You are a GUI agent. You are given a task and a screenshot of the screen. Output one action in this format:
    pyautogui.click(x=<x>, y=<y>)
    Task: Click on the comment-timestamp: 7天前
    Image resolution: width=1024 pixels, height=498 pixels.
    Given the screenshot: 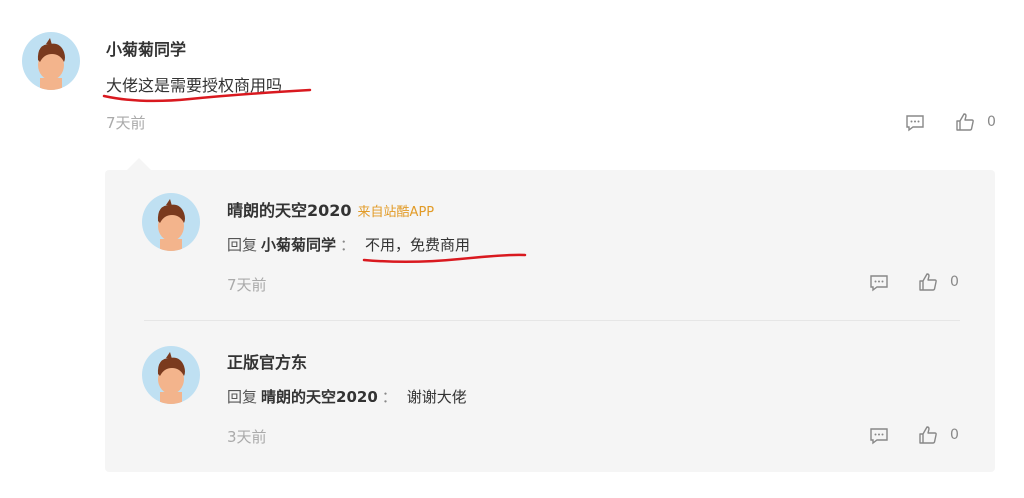 What is the action you would take?
    pyautogui.click(x=126, y=123)
    